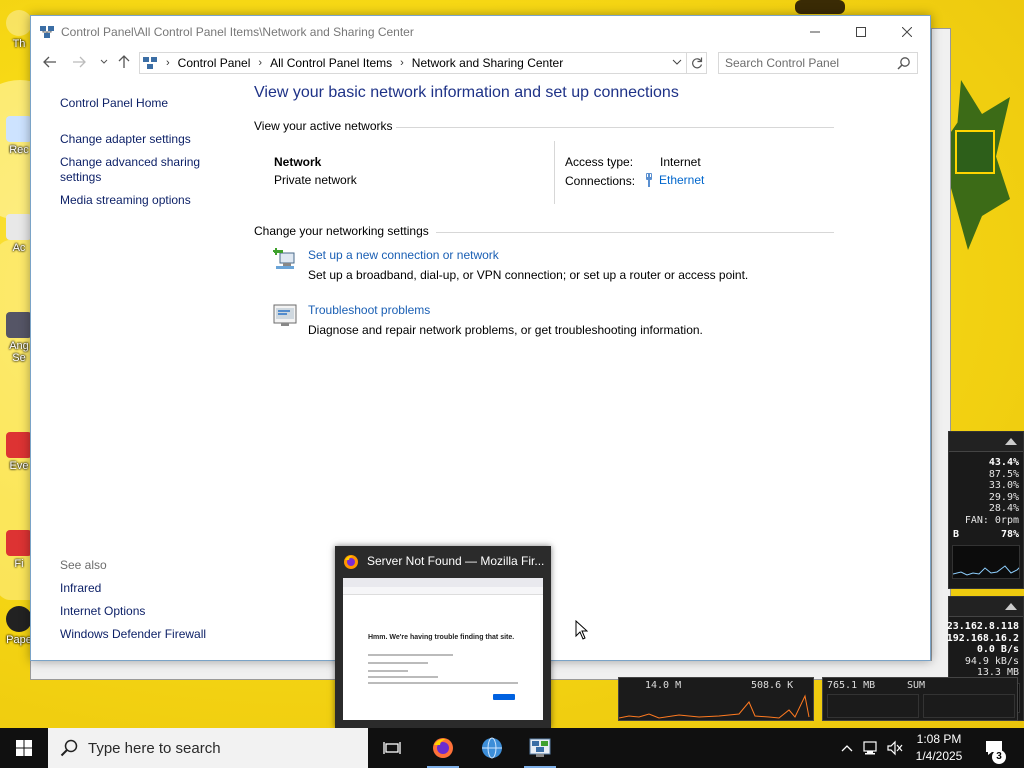 Image resolution: width=1024 pixels, height=768 pixels. What do you see at coordinates (83, 565) in the screenshot?
I see `see-also-heading: See also` at bounding box center [83, 565].